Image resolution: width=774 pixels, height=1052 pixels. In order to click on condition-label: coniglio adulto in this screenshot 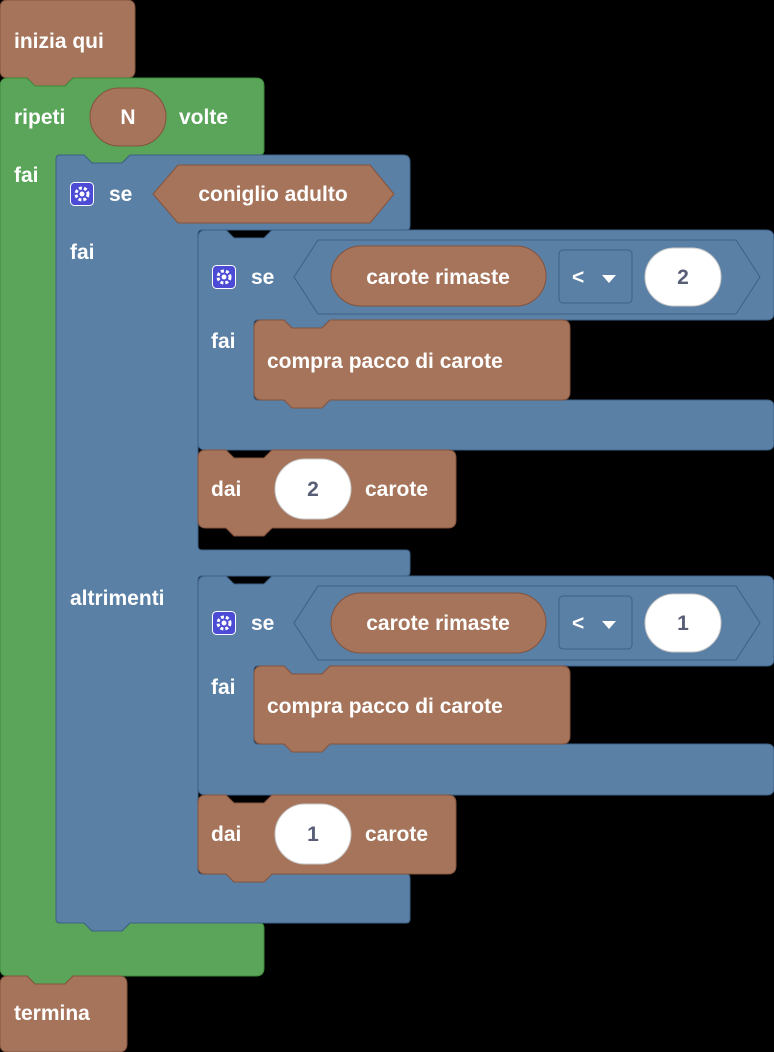, I will do `click(273, 194)`.